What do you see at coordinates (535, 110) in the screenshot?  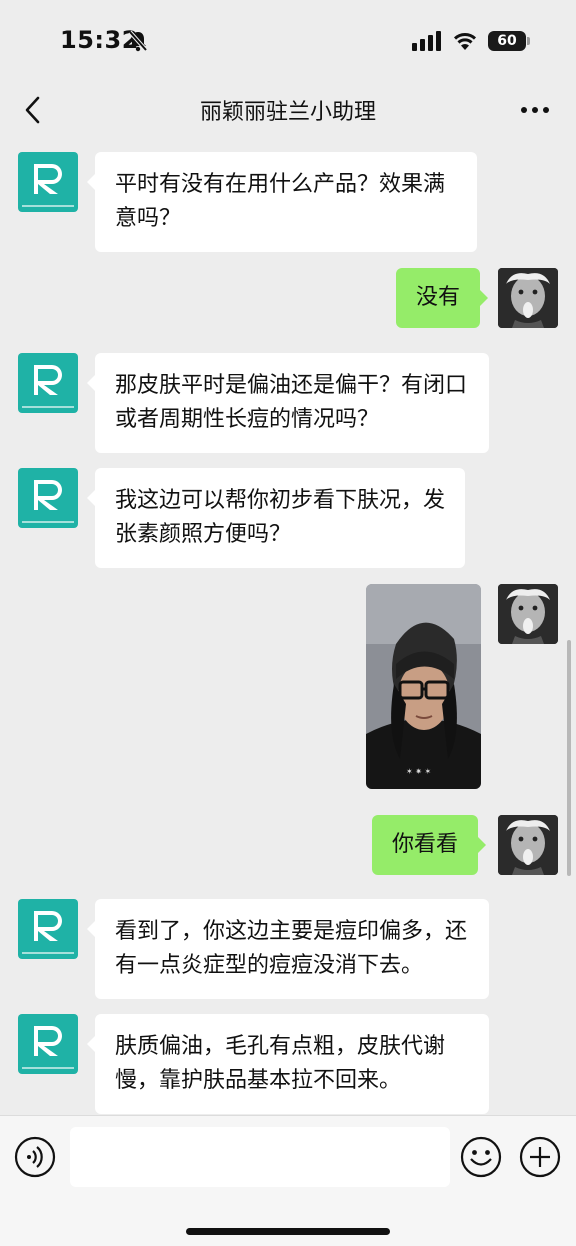 I see `more-dots-icon` at bounding box center [535, 110].